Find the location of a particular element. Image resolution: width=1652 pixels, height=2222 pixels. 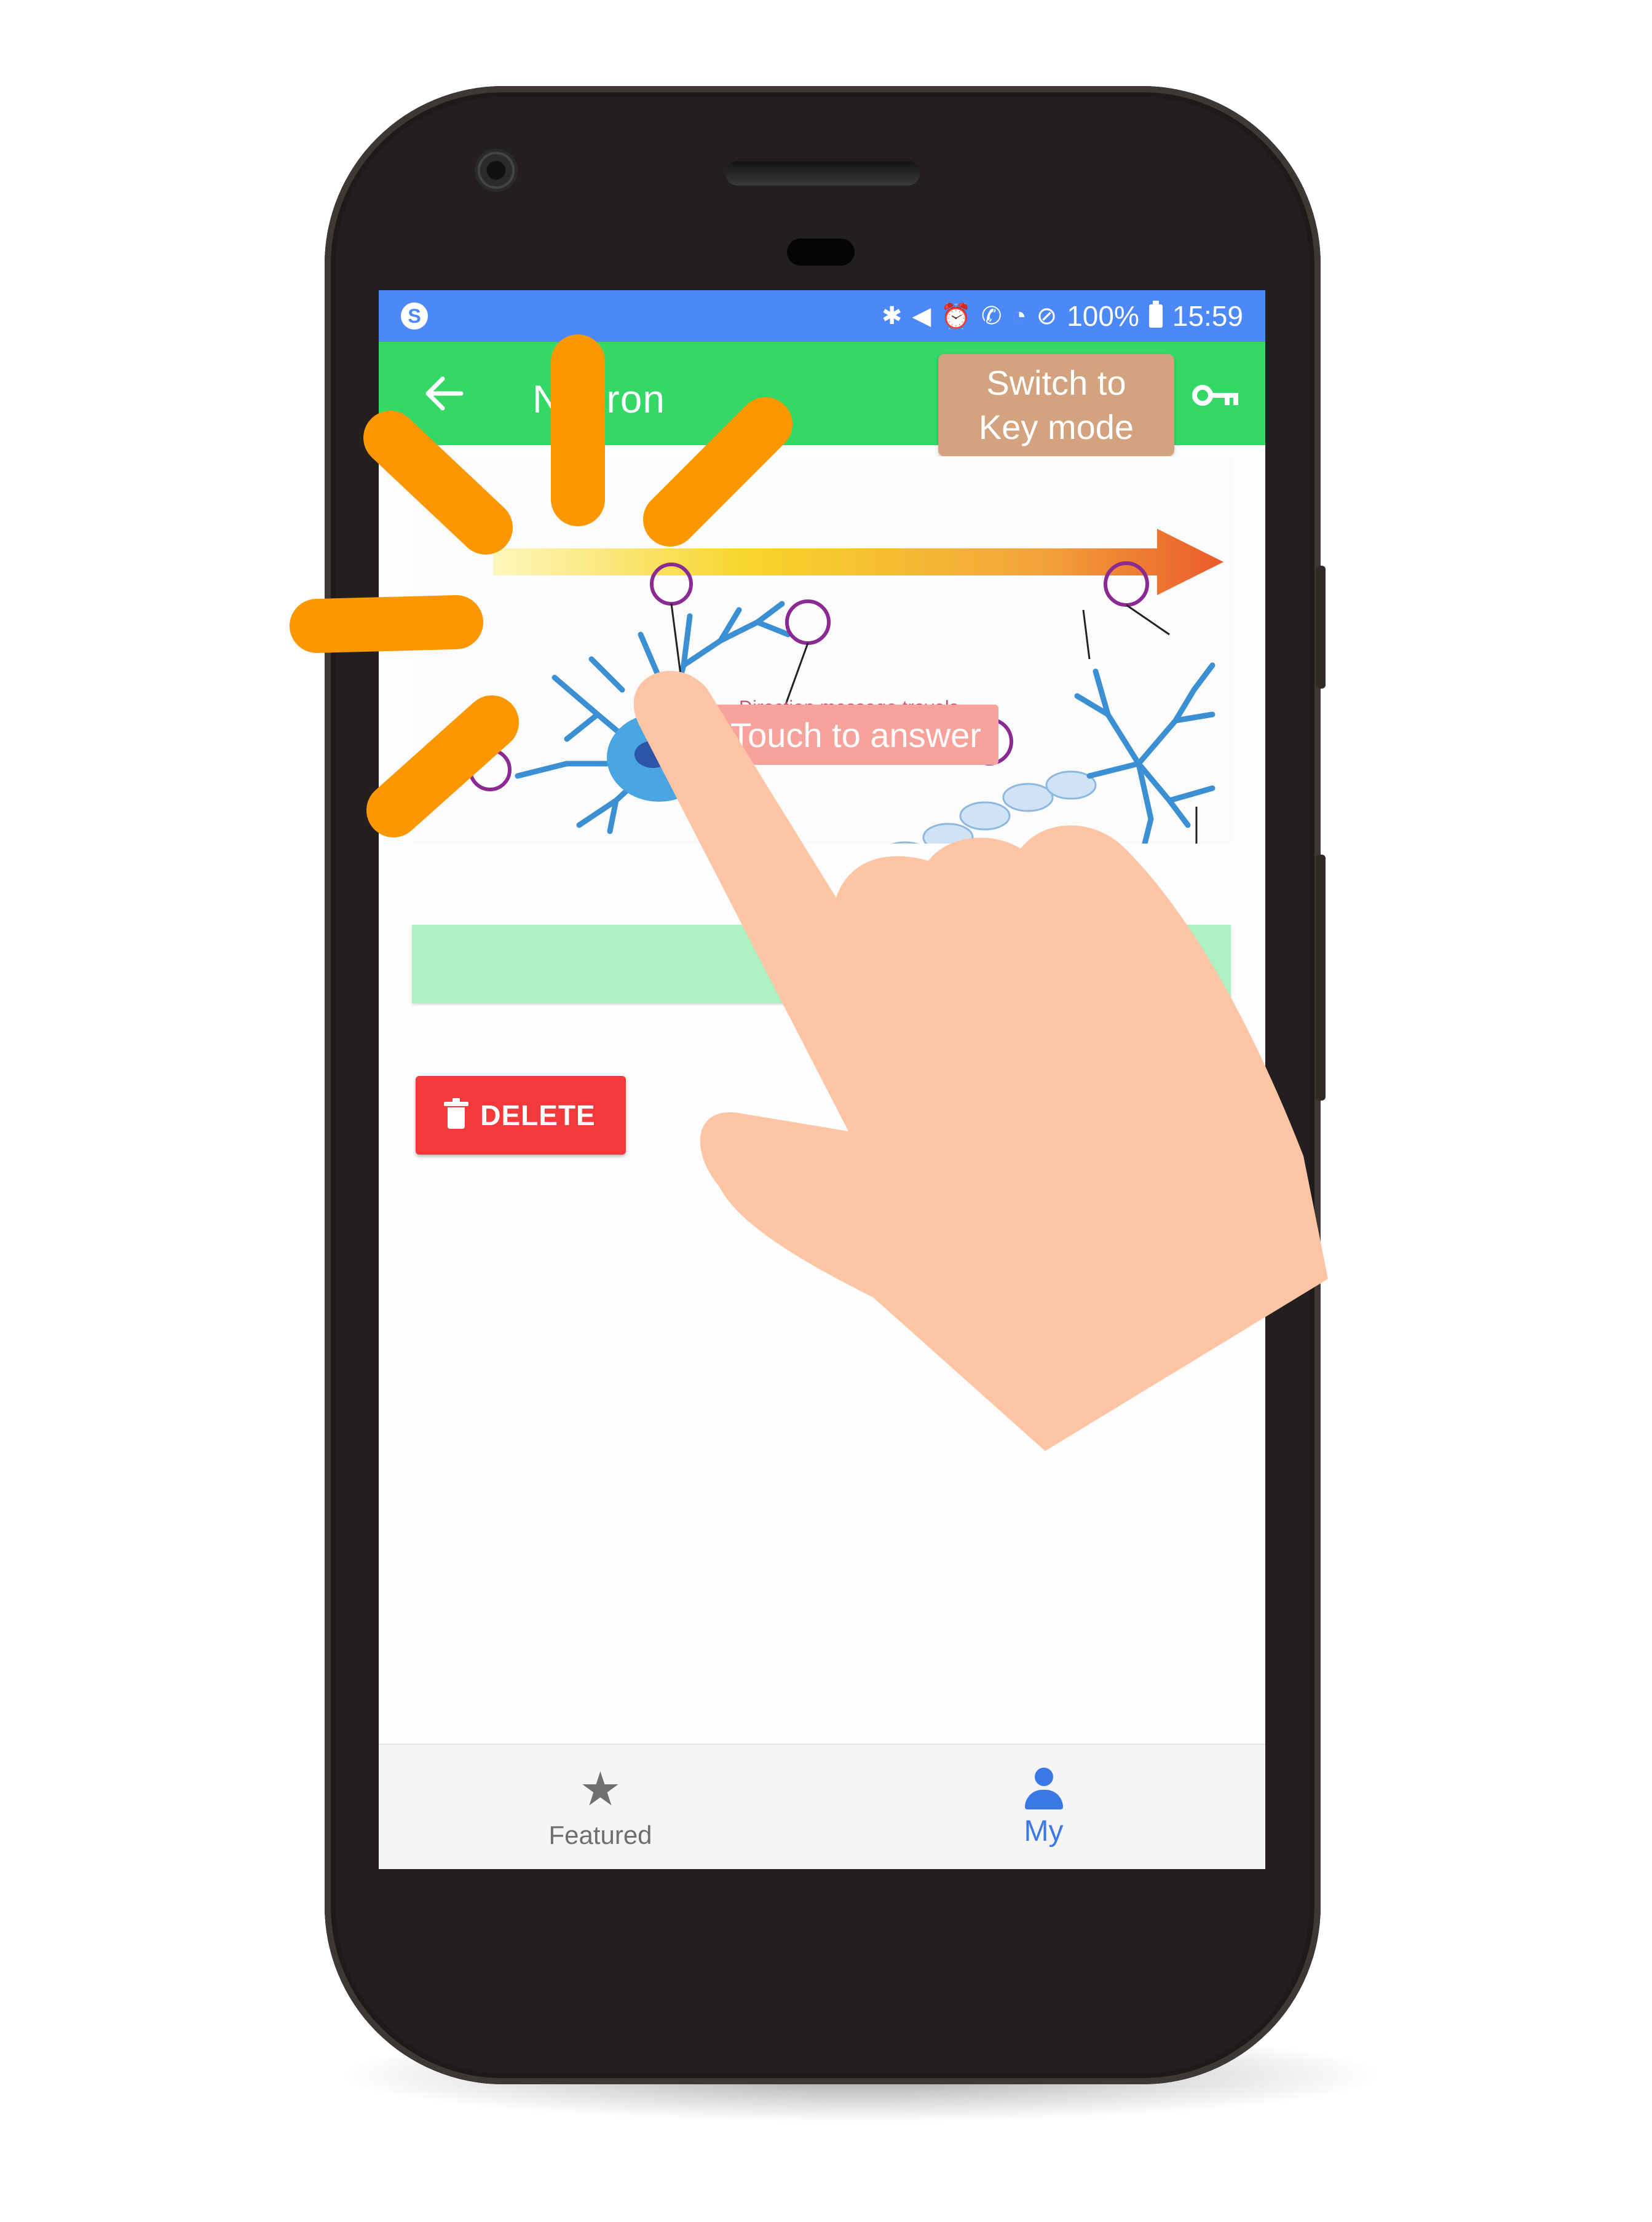

battery-icon is located at coordinates (1155, 314).